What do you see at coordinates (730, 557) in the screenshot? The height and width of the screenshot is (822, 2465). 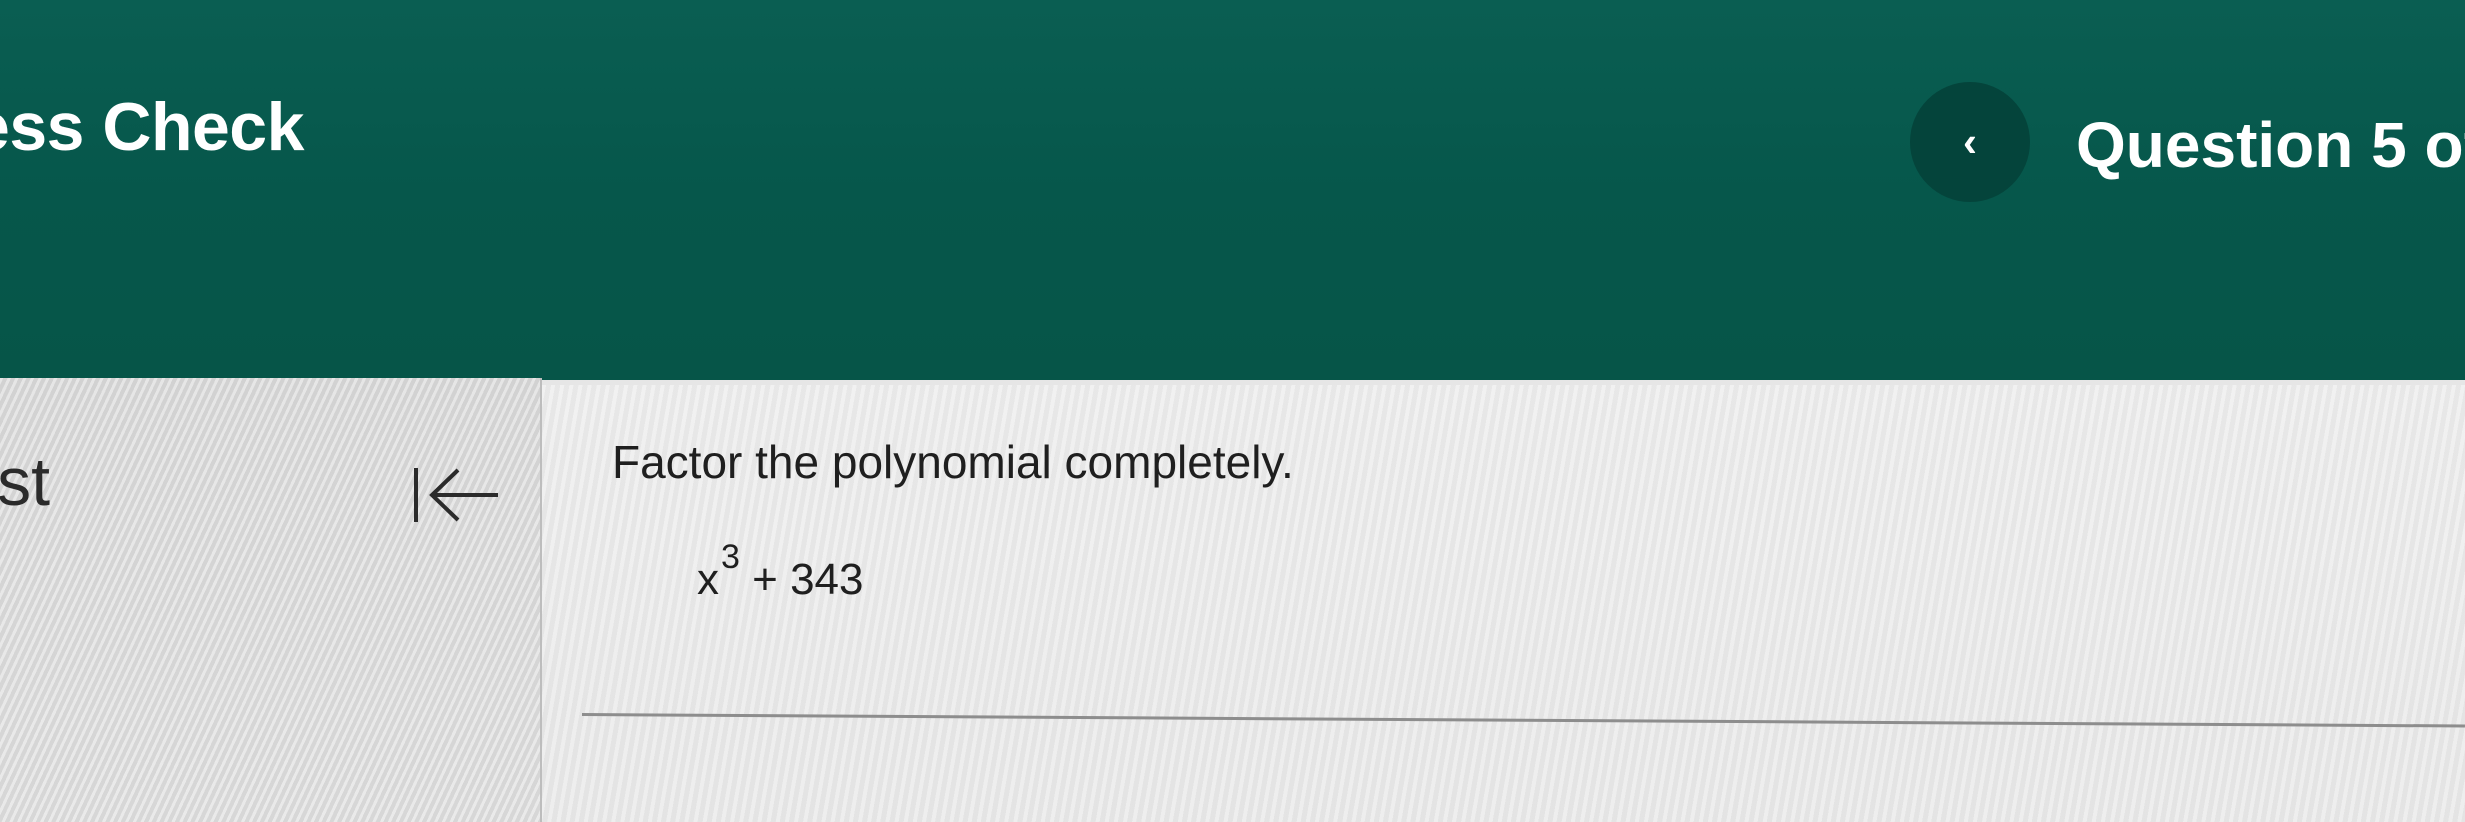 I see `expression-exponent: 3` at bounding box center [730, 557].